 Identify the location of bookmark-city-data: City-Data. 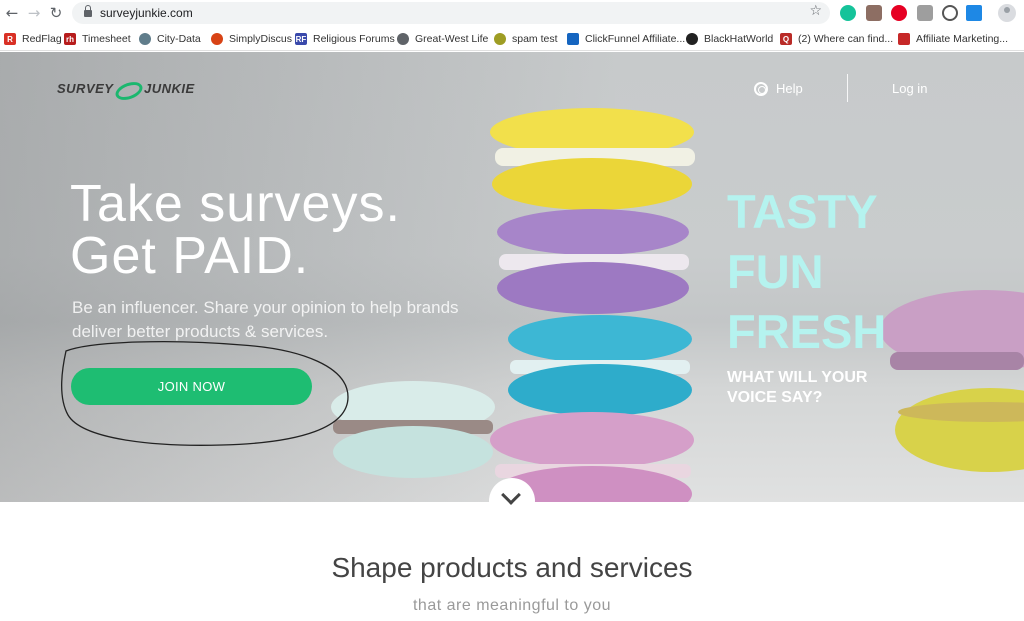
(170, 39).